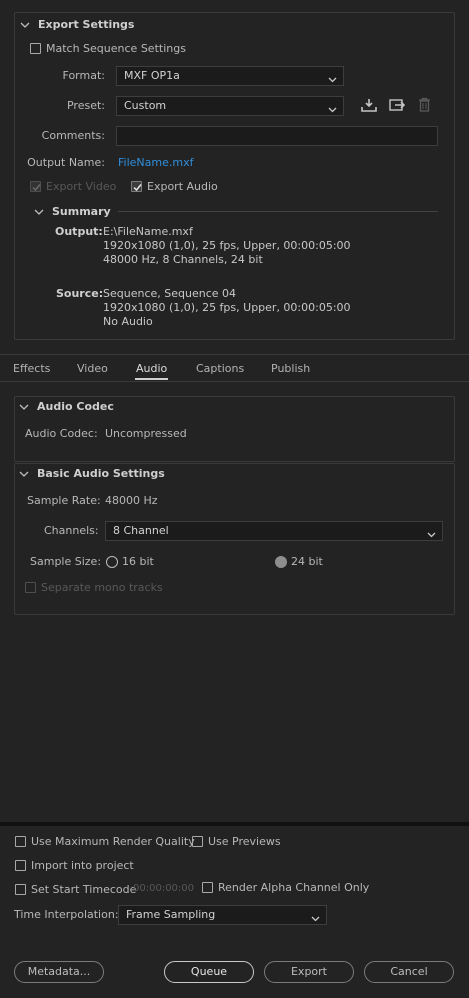 This screenshot has height=998, width=469. Describe the element at coordinates (234, 824) in the screenshot. I see `bottom-divider` at that location.